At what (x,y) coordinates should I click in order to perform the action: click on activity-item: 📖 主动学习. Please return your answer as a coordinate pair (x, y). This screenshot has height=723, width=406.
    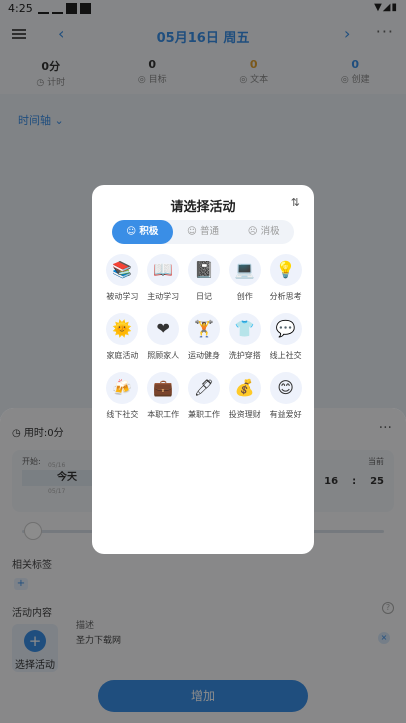
    Looking at the image, I should click on (163, 278).